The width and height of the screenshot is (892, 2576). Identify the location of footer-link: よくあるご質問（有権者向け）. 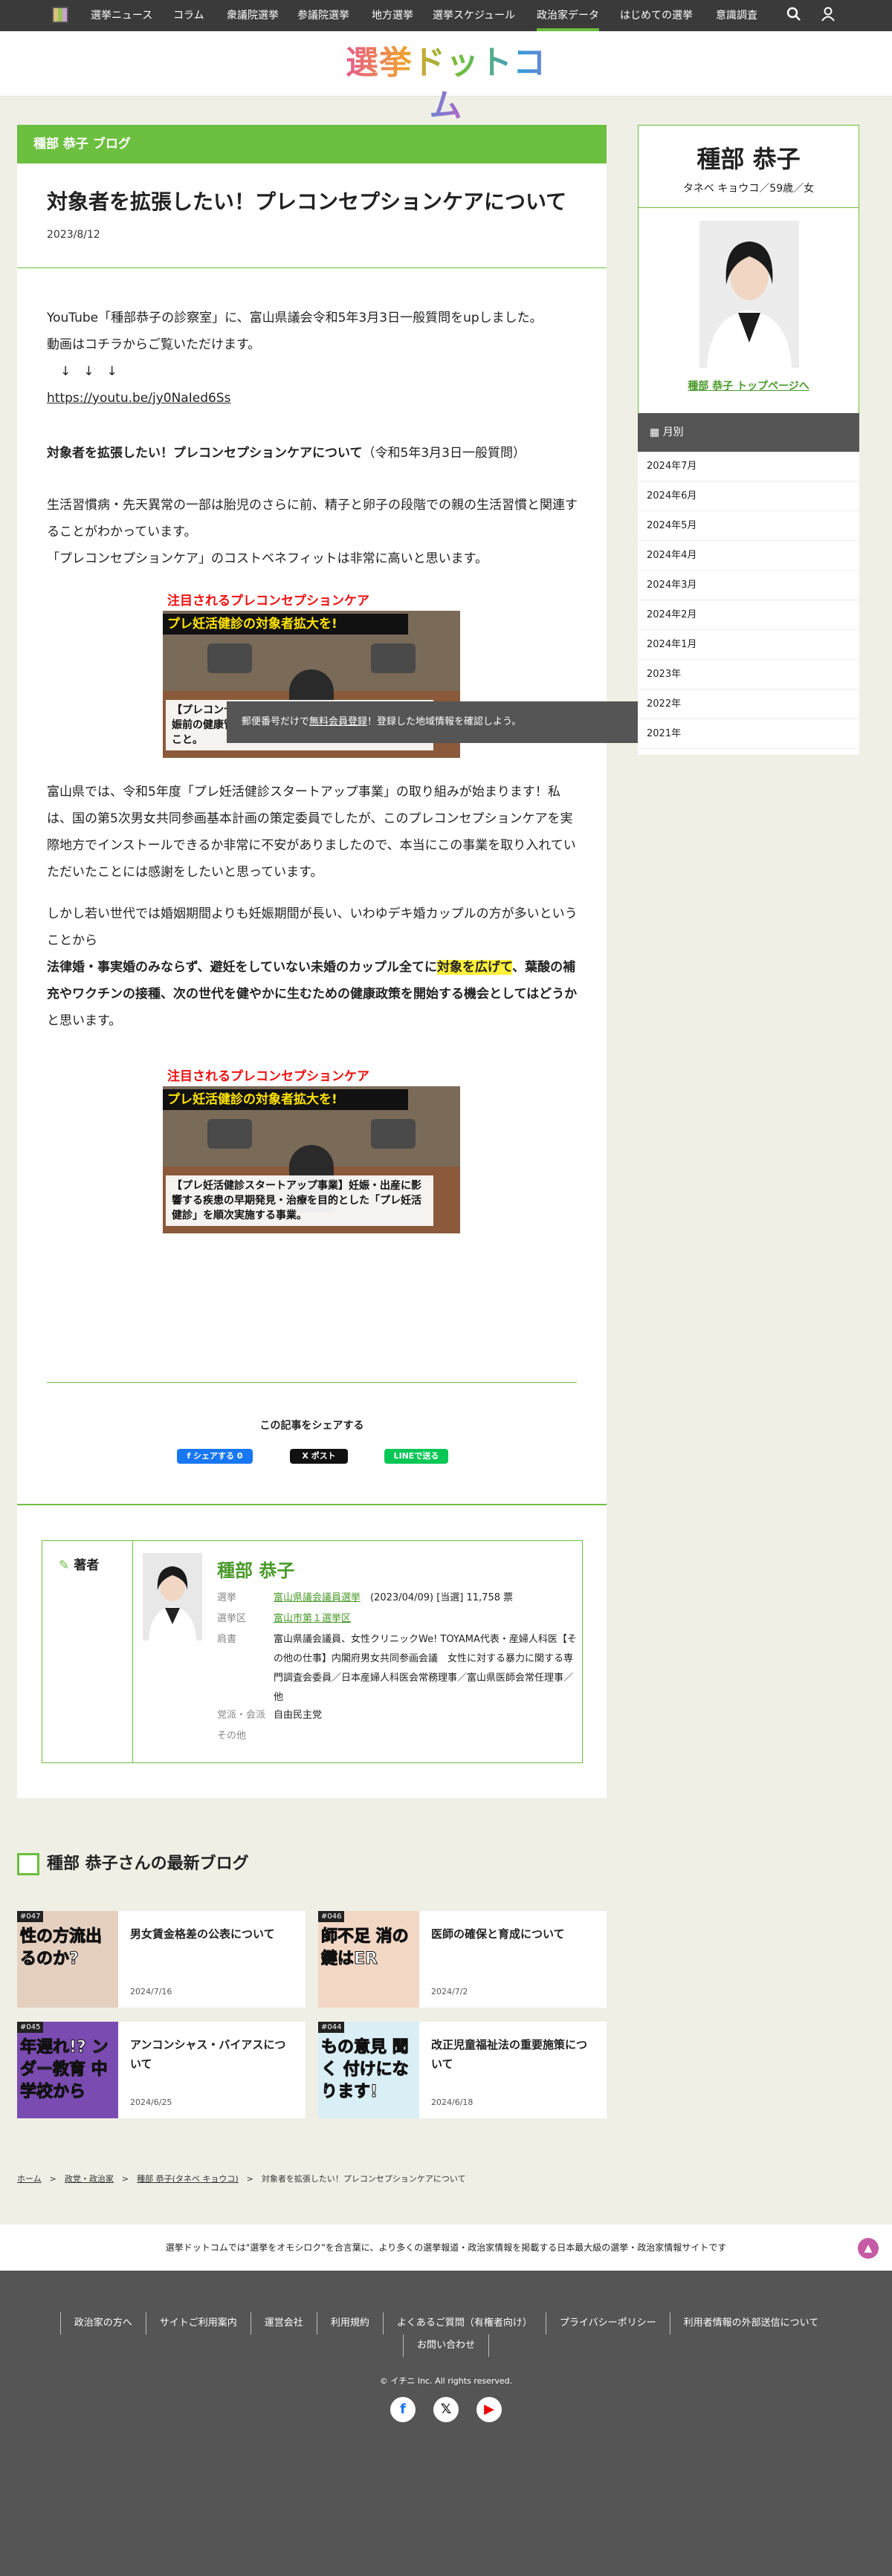
(464, 2323).